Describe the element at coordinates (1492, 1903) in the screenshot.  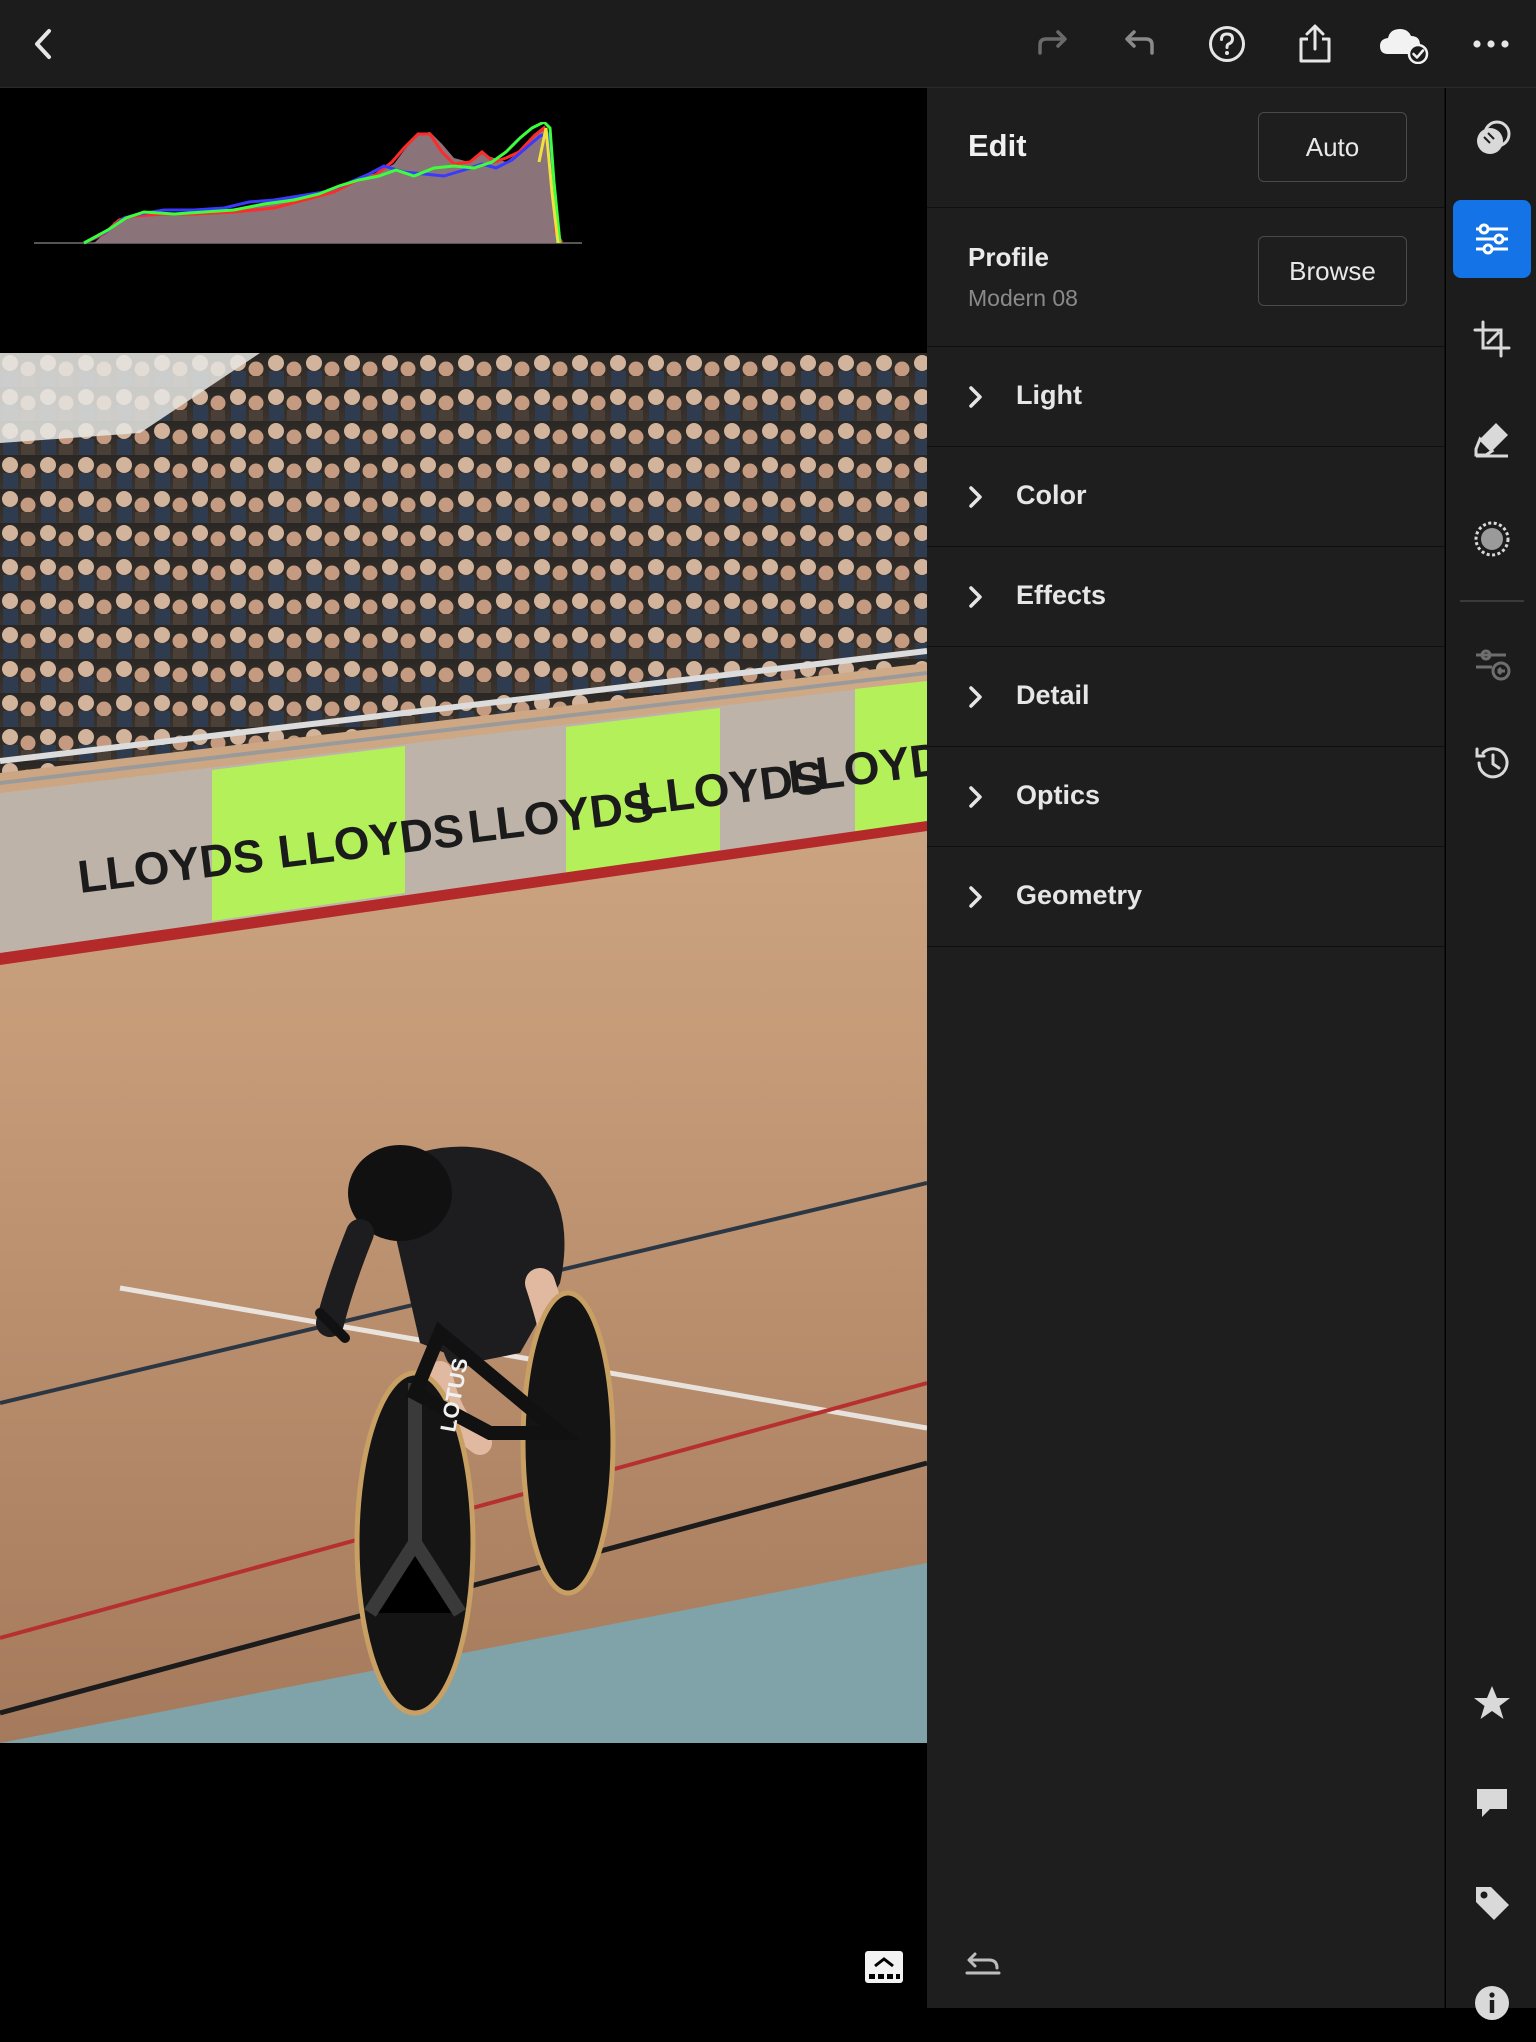
I see `keywords-icon` at that location.